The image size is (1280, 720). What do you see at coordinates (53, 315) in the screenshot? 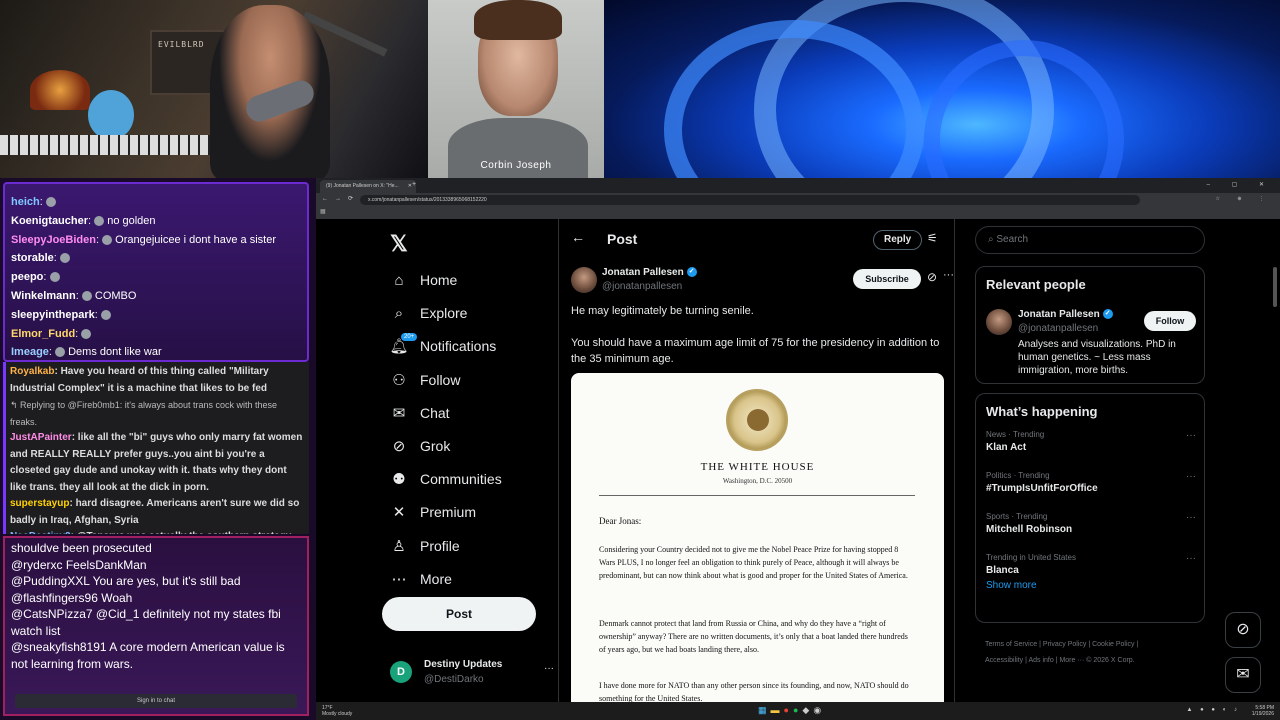
I see `chat-username: sleepyinthepark` at bounding box center [53, 315].